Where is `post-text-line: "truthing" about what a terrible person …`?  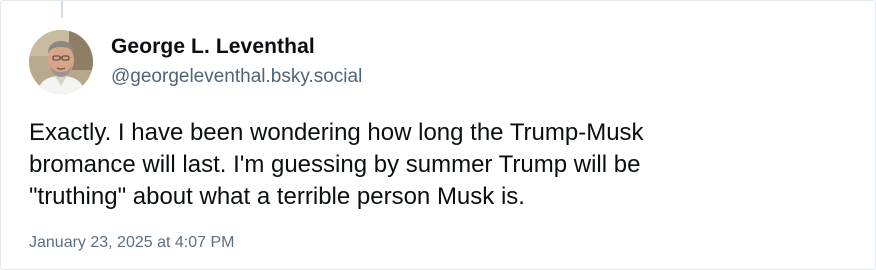 post-text-line: "truthing" about what a terrible person … is located at coordinates (277, 196).